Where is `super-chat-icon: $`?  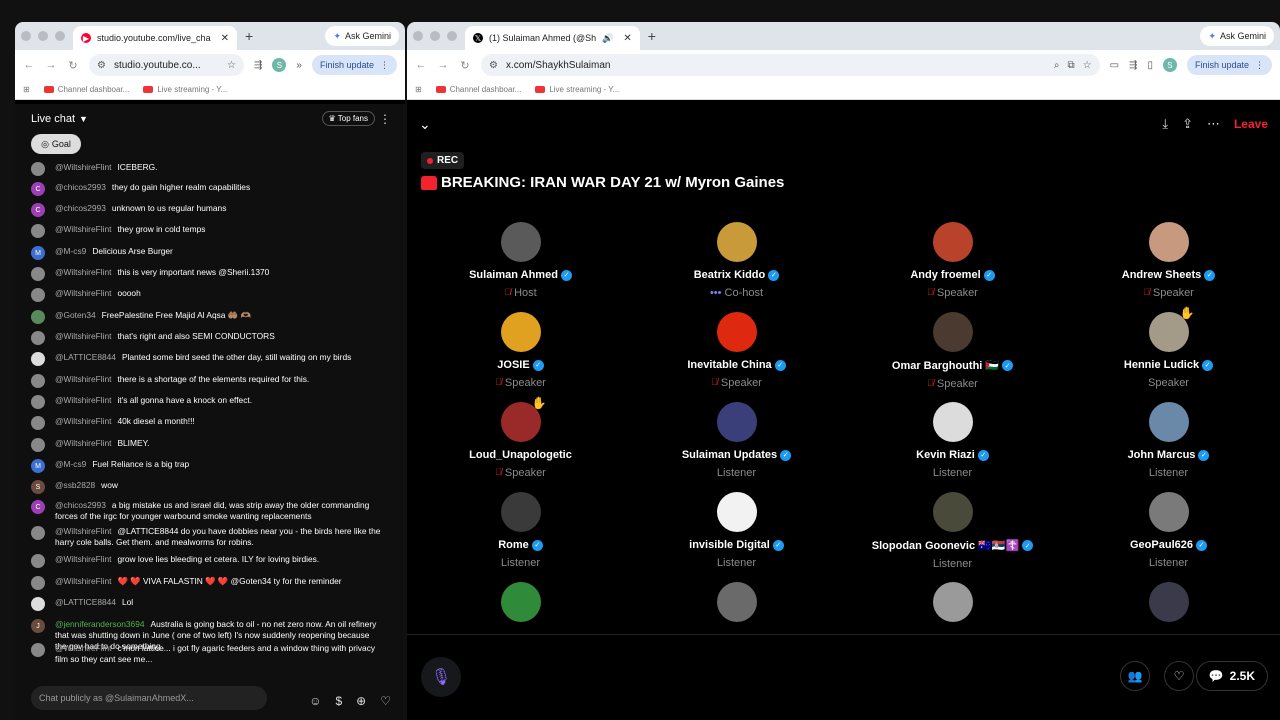
super-chat-icon: $ is located at coordinates (338, 701).